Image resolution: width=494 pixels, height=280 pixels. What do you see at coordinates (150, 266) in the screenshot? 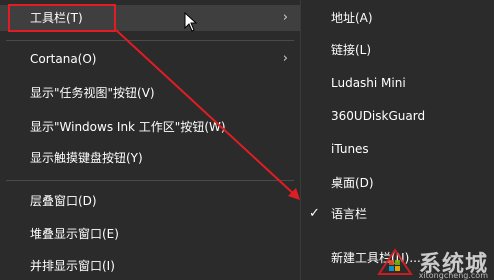
I see `menu-item-side-by-side-windows: 并排显示窗口(I)` at bounding box center [150, 266].